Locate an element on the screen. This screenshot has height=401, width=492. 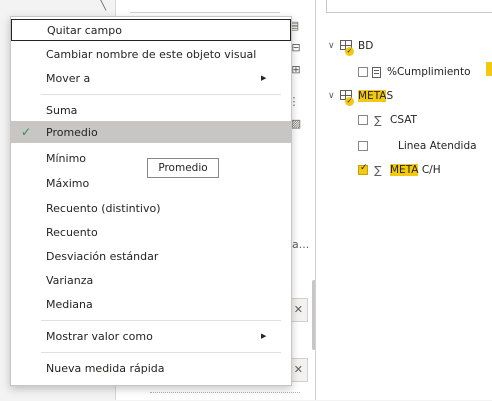
menu-item-recuento: Recuento is located at coordinates (151, 232).